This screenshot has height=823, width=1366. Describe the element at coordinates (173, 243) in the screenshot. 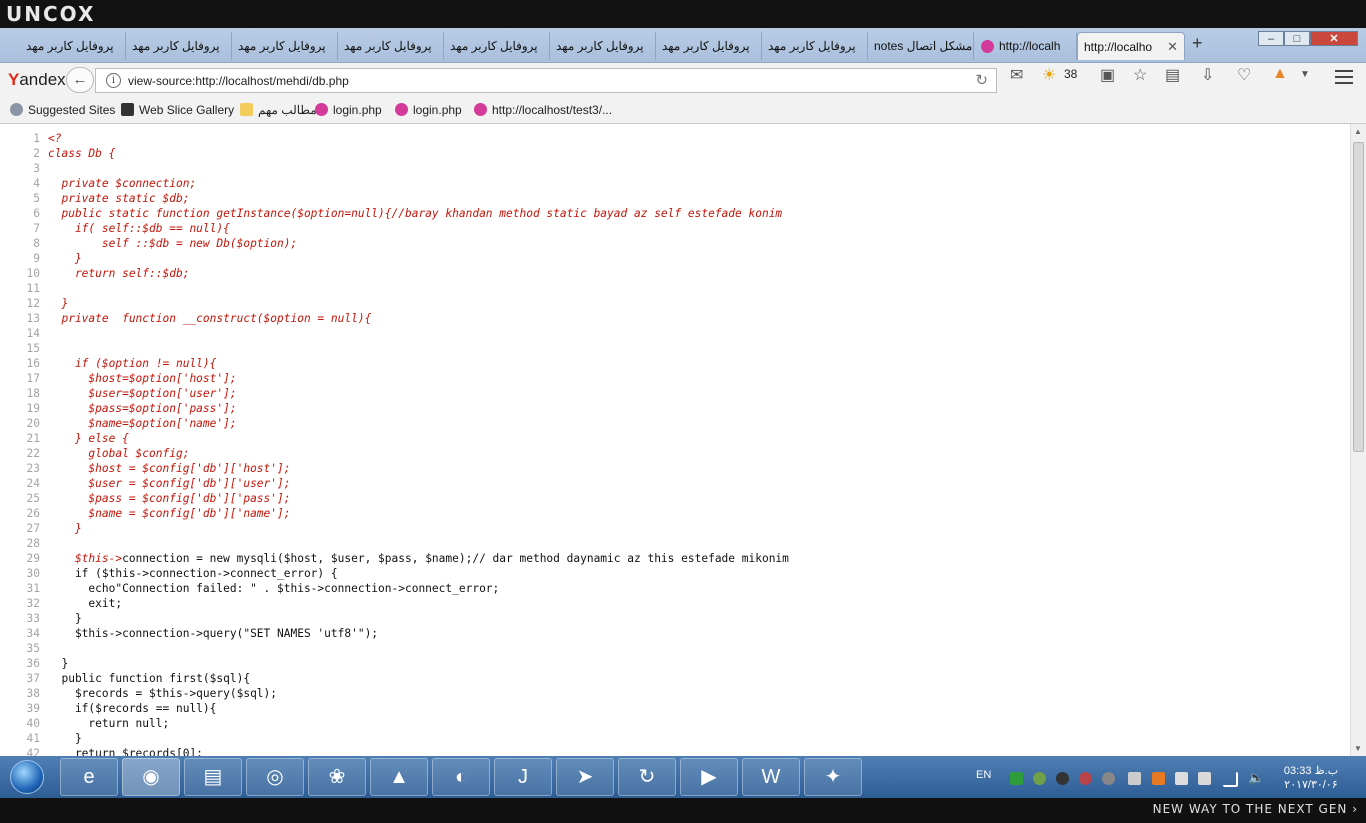

I see `line-code: self ::$db = new Db($option);` at that location.